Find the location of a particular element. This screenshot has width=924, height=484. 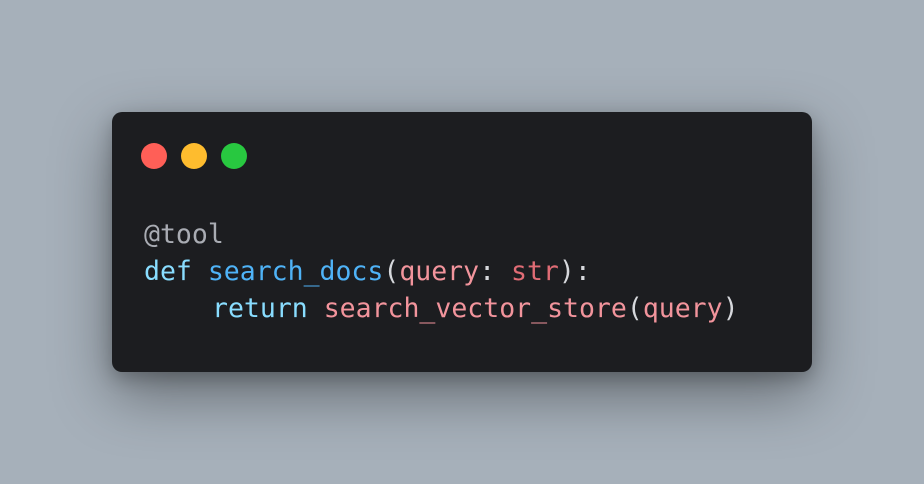

colon-token: : is located at coordinates (495, 271).